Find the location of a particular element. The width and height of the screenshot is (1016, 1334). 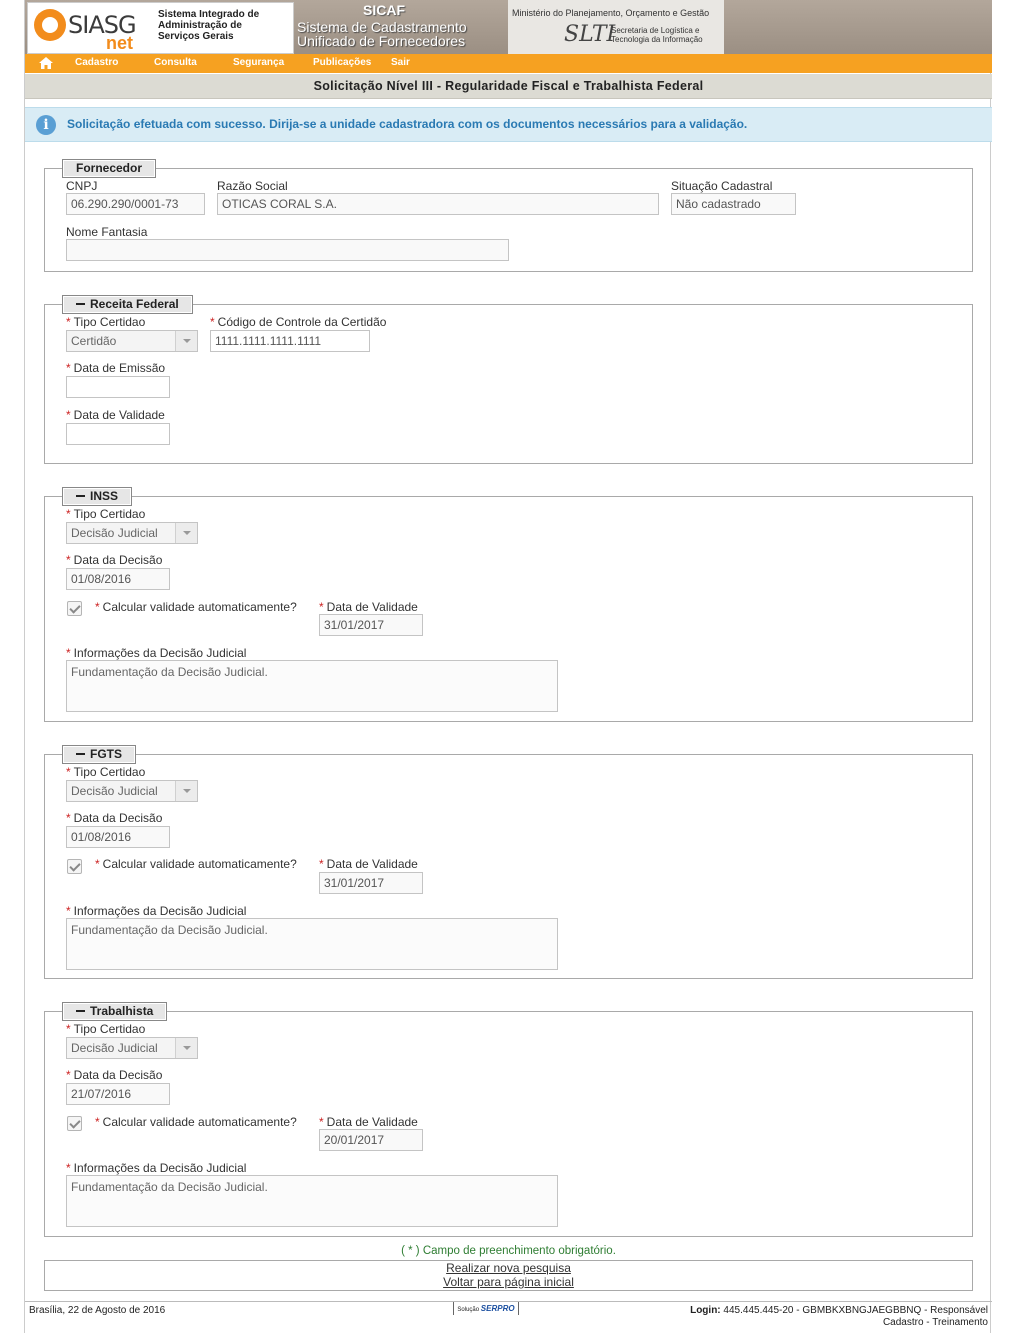

login-label: Login: is located at coordinates (705, 1310).